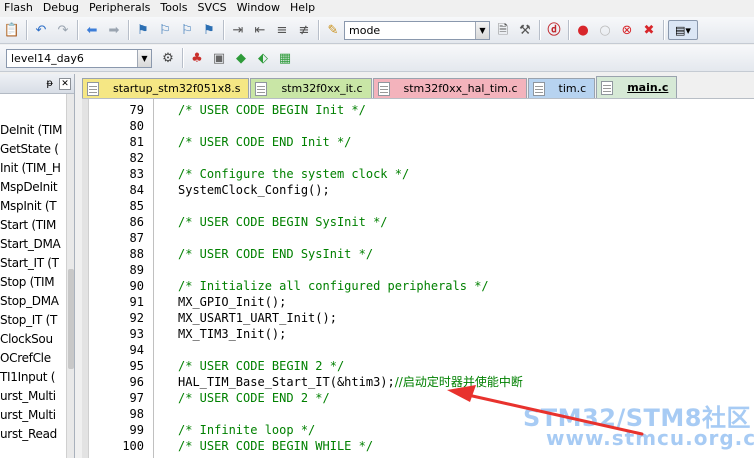 The height and width of the screenshot is (458, 754). Describe the element at coordinates (503, 30) in the screenshot. I see `find-icon: 🗎` at that location.